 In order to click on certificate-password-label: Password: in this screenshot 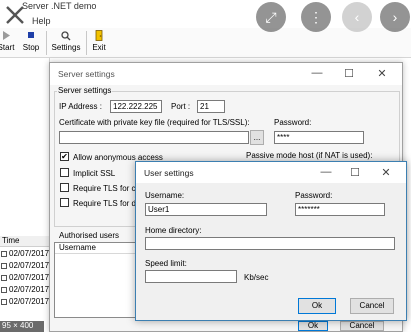, I will do `click(293, 122)`.